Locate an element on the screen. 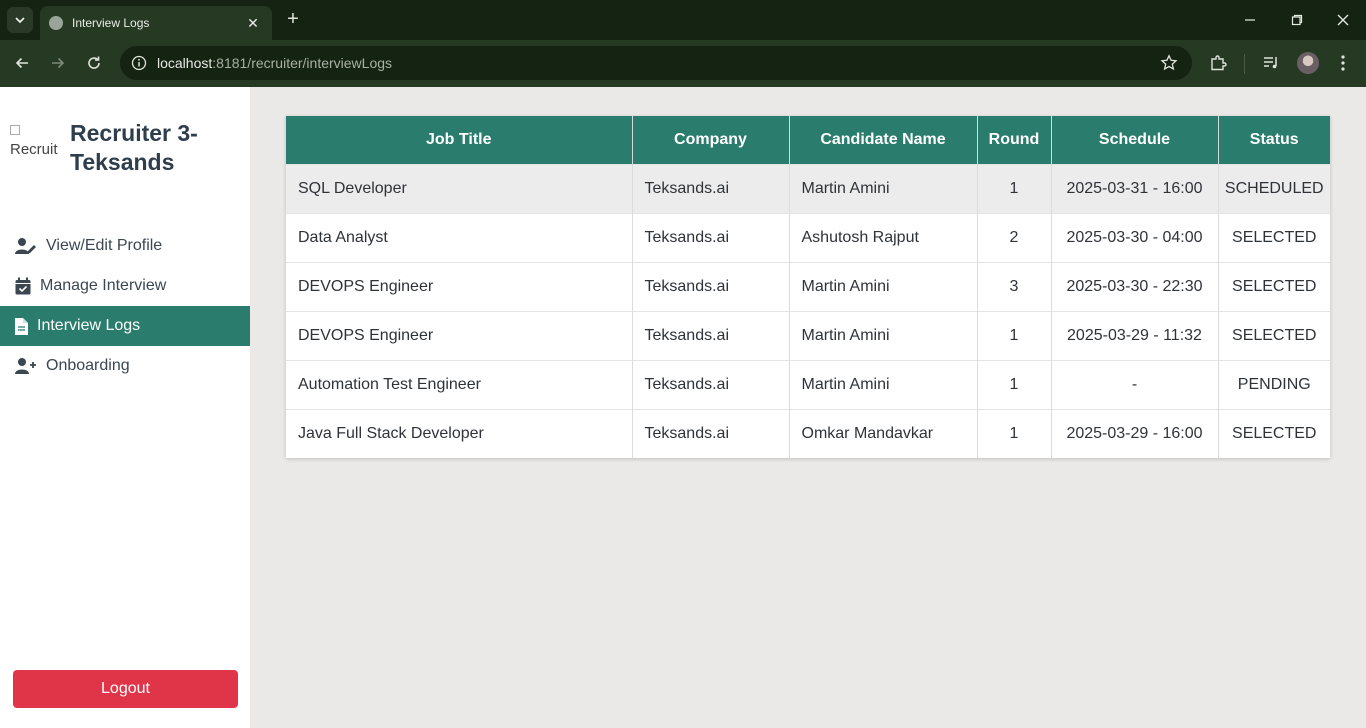 The height and width of the screenshot is (728, 1366). browser-toolbar: localhost:8181/recruiter/interviewLogs is located at coordinates (683, 63).